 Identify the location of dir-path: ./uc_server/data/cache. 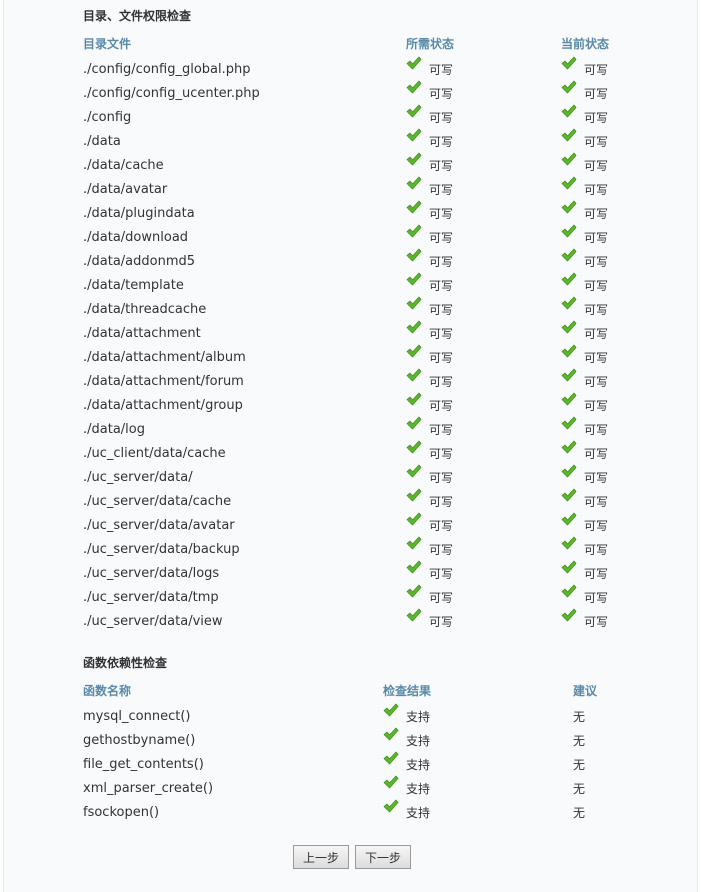
(157, 501).